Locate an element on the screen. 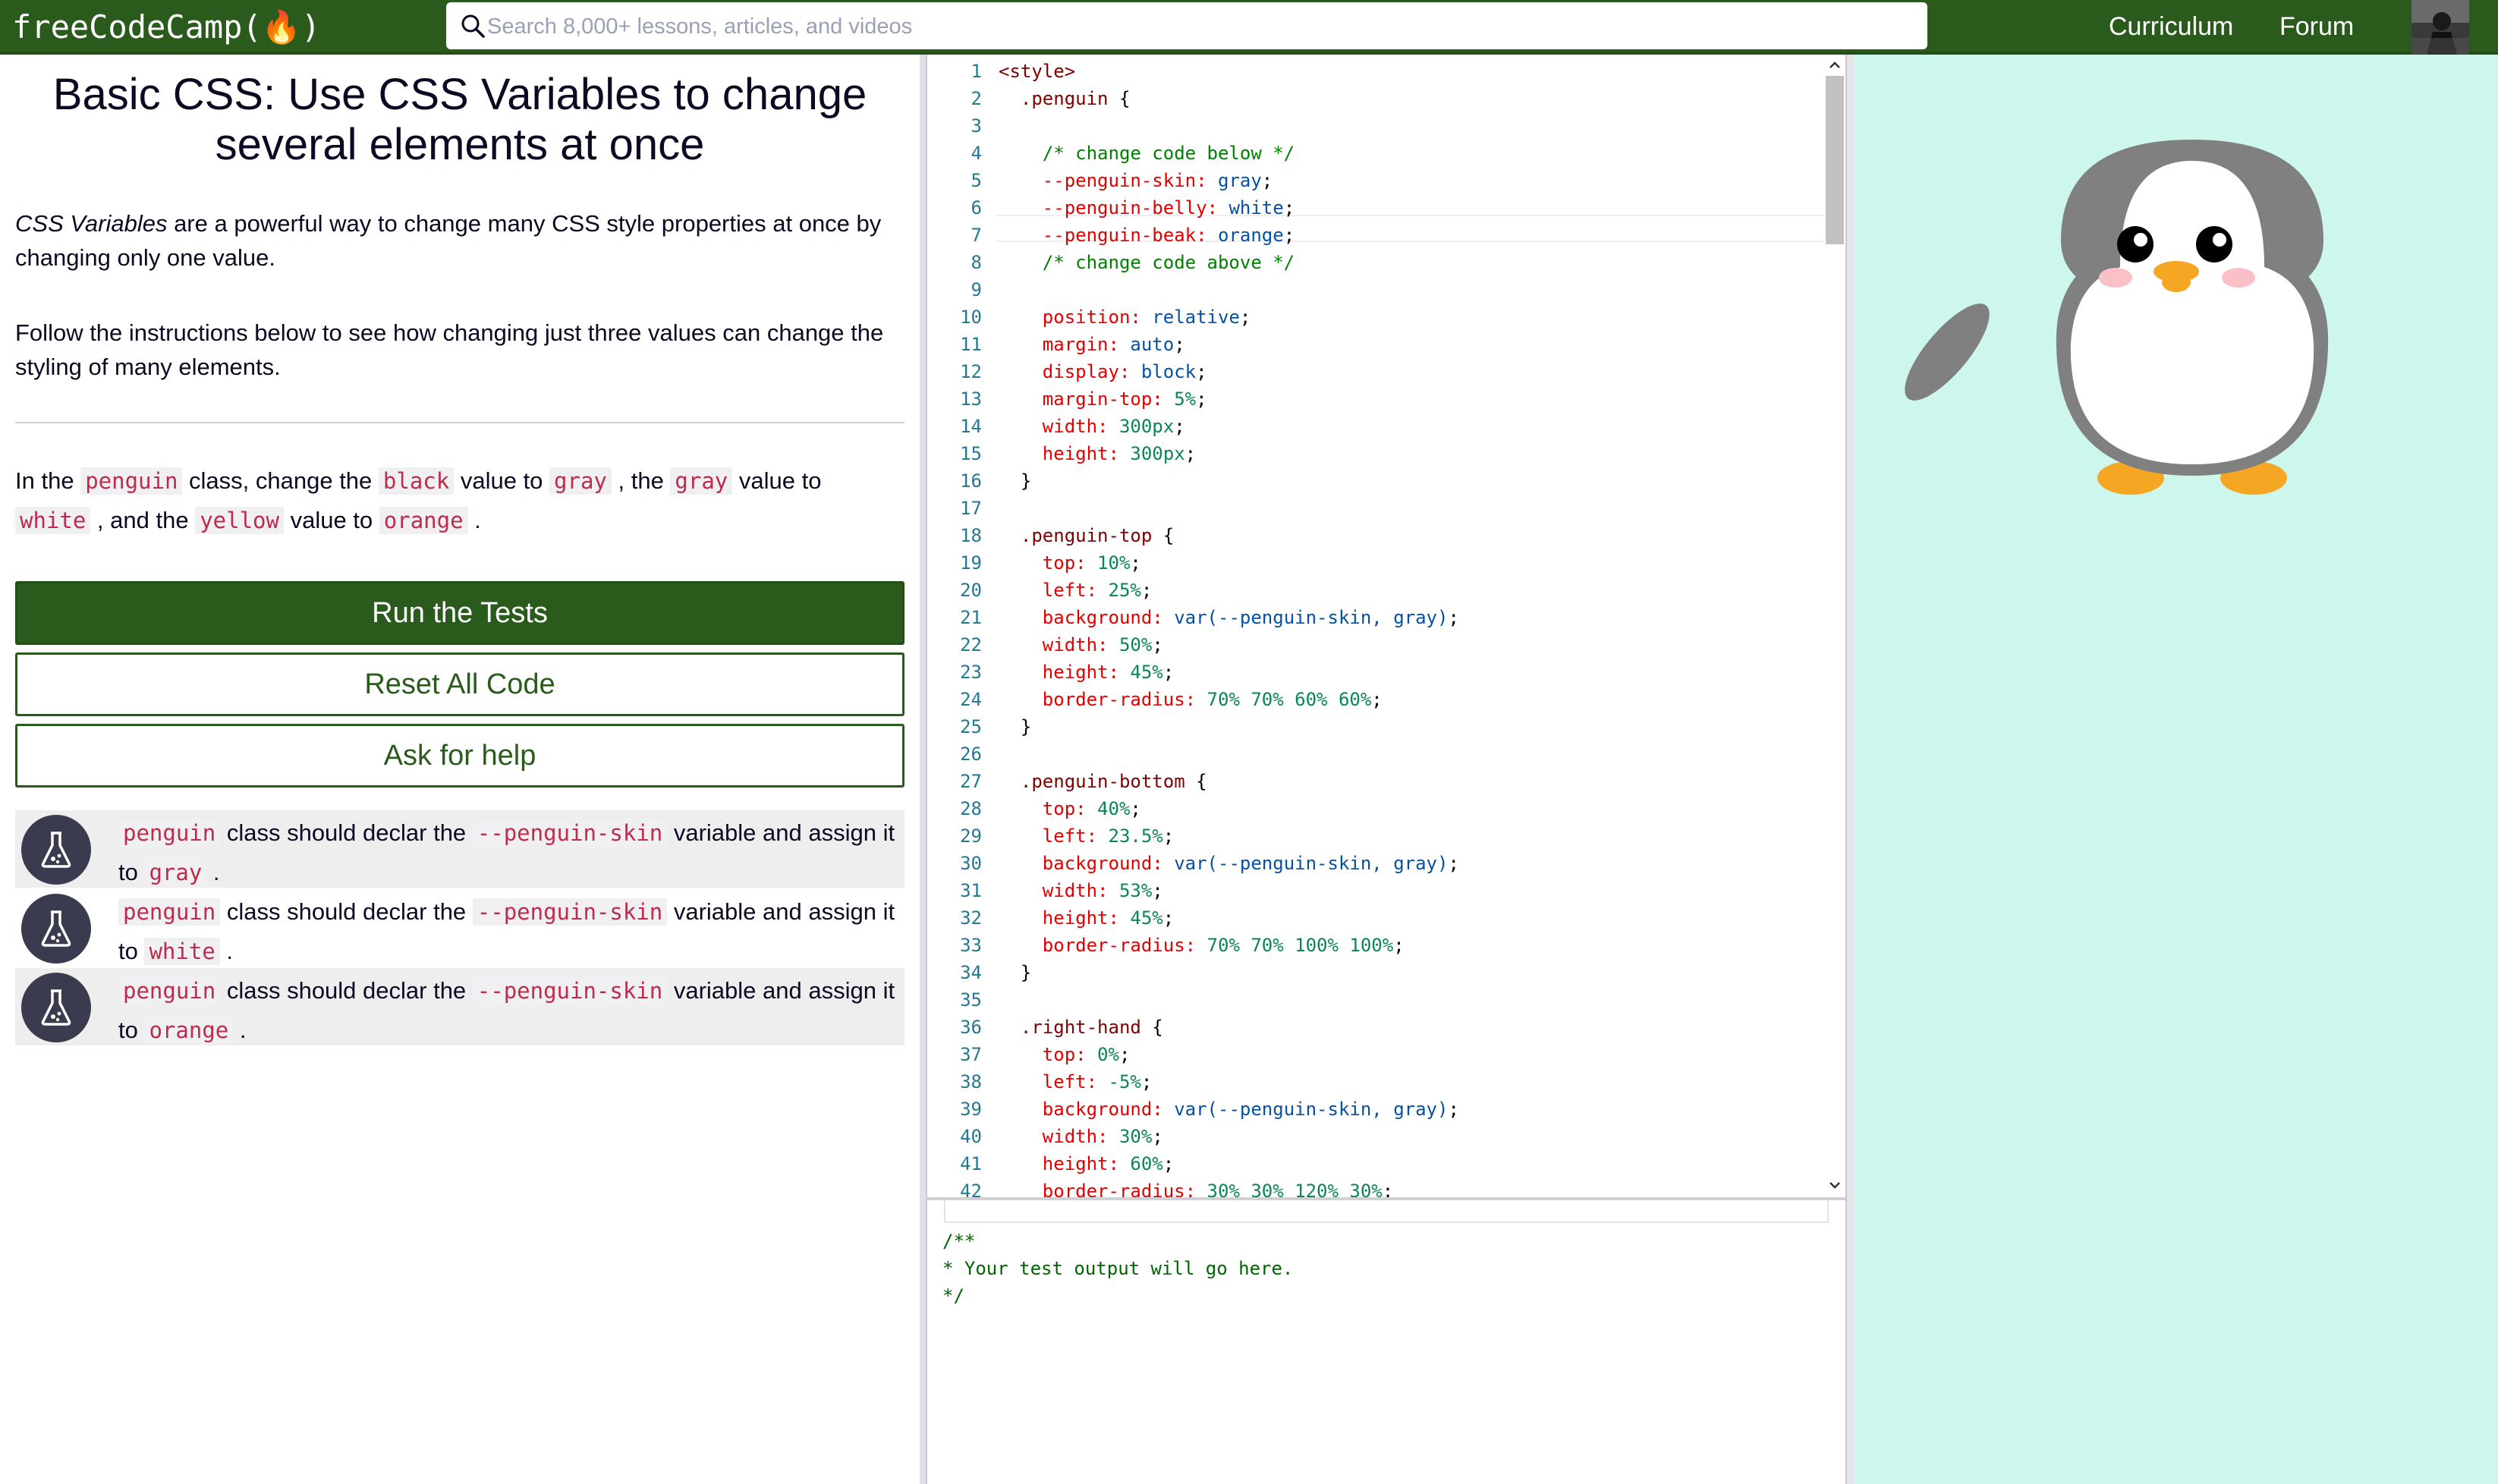 The height and width of the screenshot is (1484, 2498). code-line: 38 left: -5%; is located at coordinates (1379, 1082).